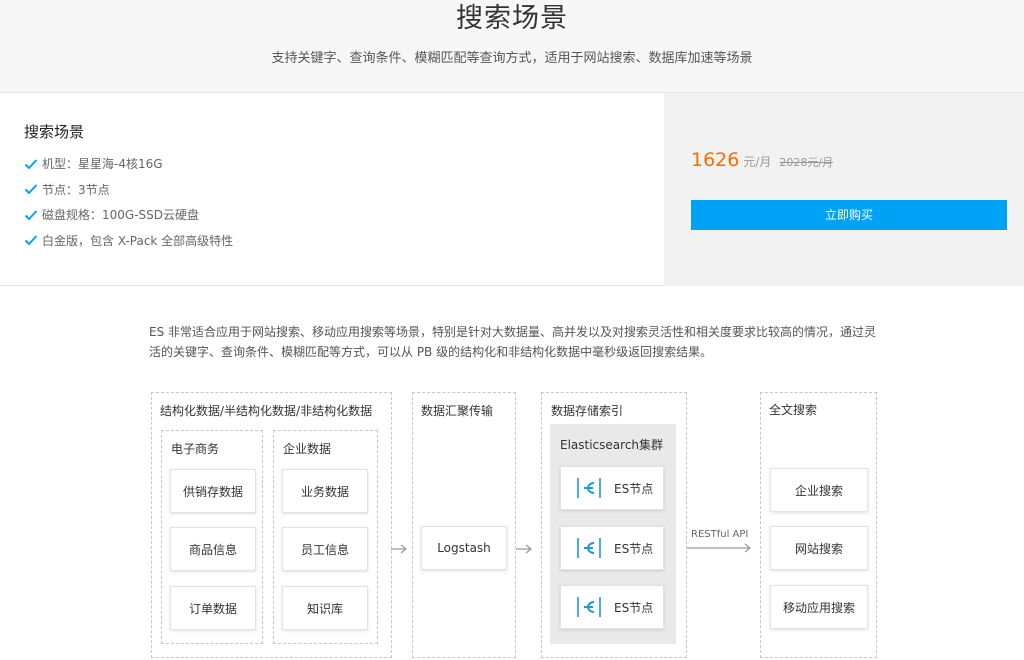 The width and height of the screenshot is (1024, 660). I want to click on plan-price-panel: 1626 元/月 2028元/月 立即购买, so click(844, 189).